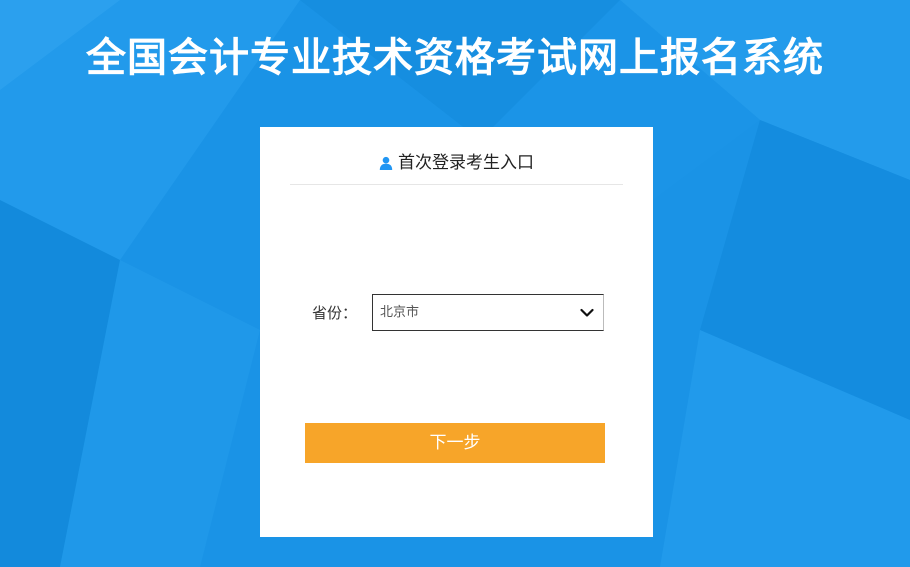 The width and height of the screenshot is (910, 567). I want to click on province-label: 省份：, so click(335, 313).